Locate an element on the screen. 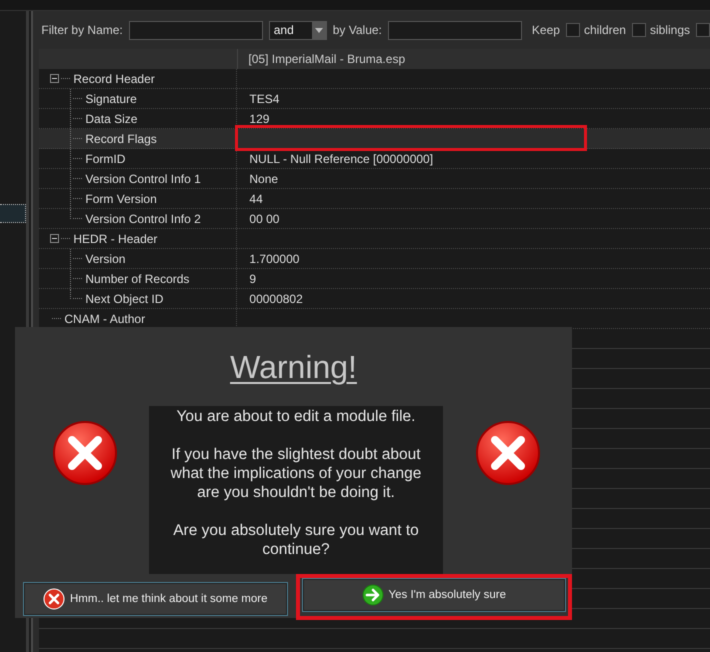 The height and width of the screenshot is (652, 710). field-name: Next Object ID is located at coordinates (124, 299).